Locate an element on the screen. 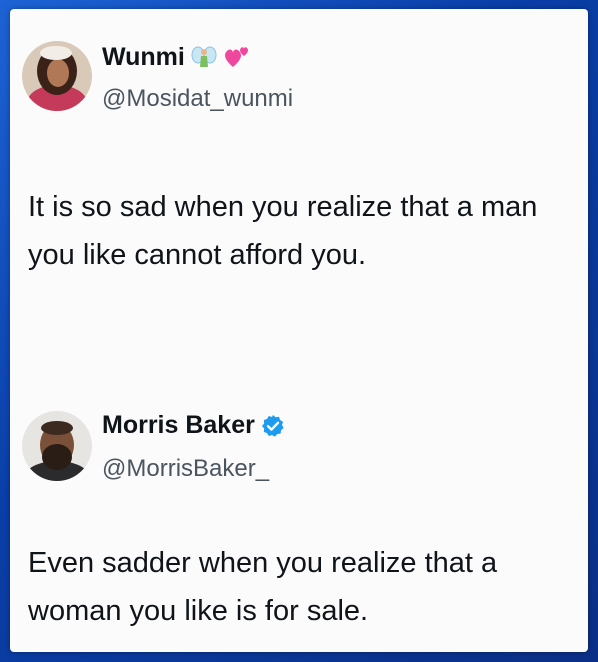 The height and width of the screenshot is (662, 598). display-name-row: Morris Baker is located at coordinates (193, 425).